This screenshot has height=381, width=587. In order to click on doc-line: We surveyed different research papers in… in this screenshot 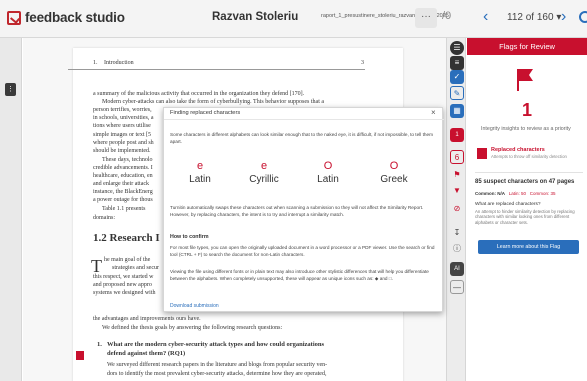, I will do `click(217, 365)`.